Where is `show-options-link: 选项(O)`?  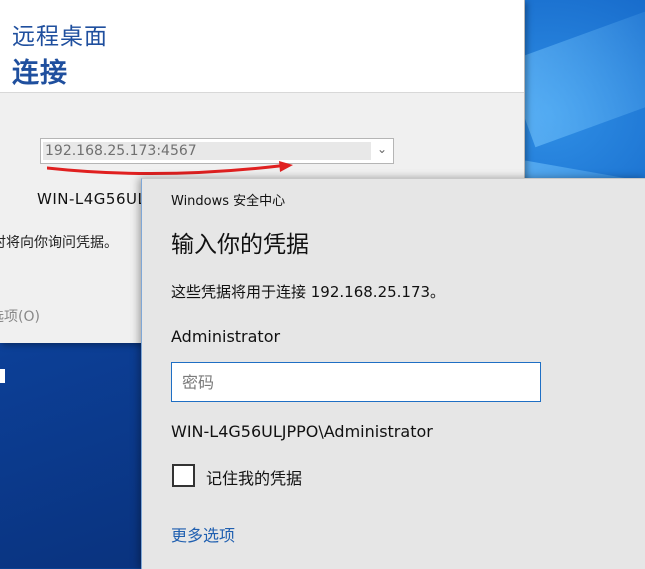
show-options-link: 选项(O) is located at coordinates (20, 316).